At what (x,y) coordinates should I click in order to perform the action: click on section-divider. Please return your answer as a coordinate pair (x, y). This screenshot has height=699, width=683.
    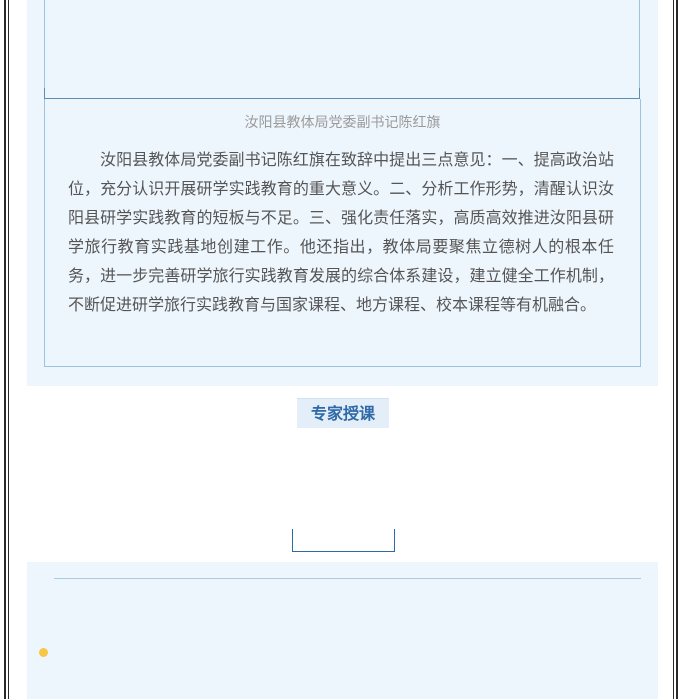
    Looking at the image, I should click on (347, 578).